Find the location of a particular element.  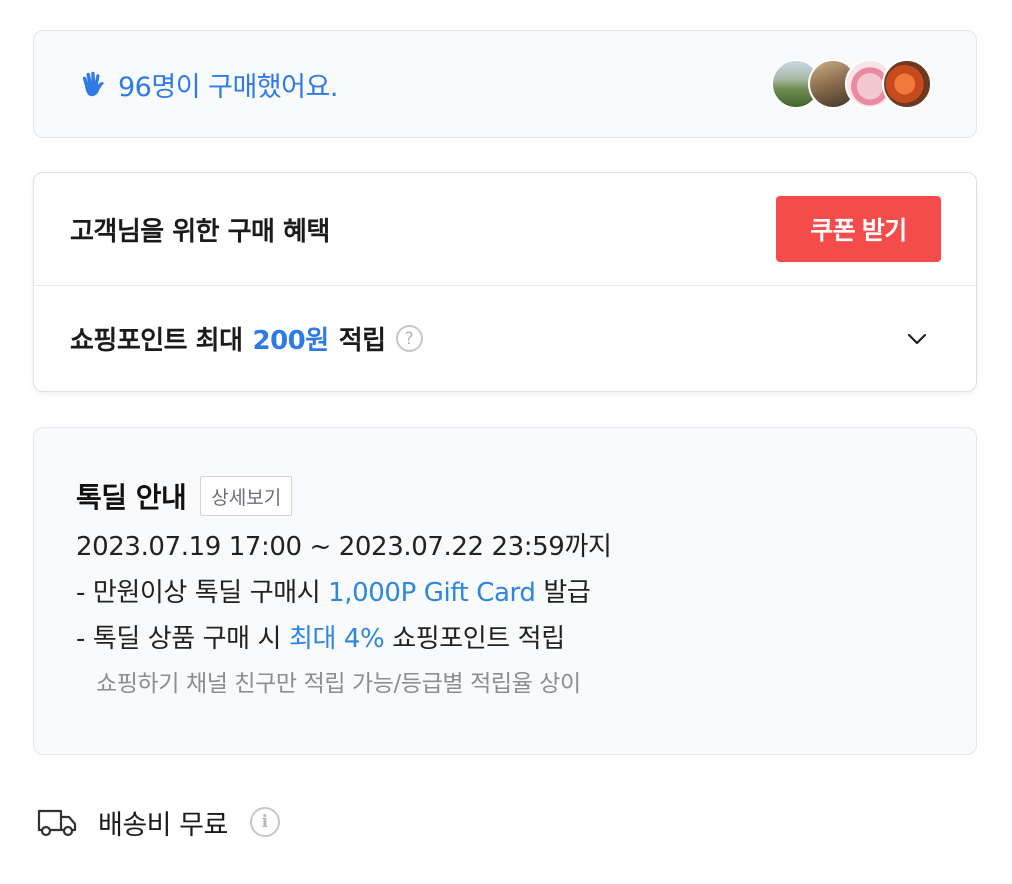

truck-icon is located at coordinates (57, 823).